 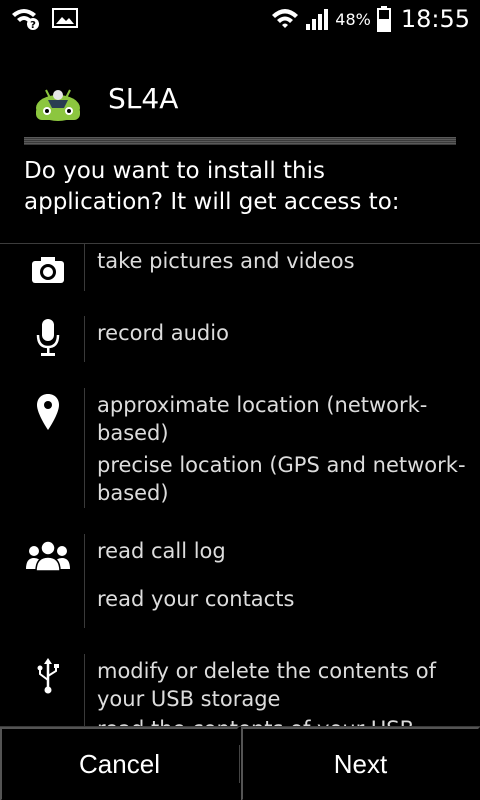 What do you see at coordinates (287, 333) in the screenshot?
I see `permission-texts: record audio` at bounding box center [287, 333].